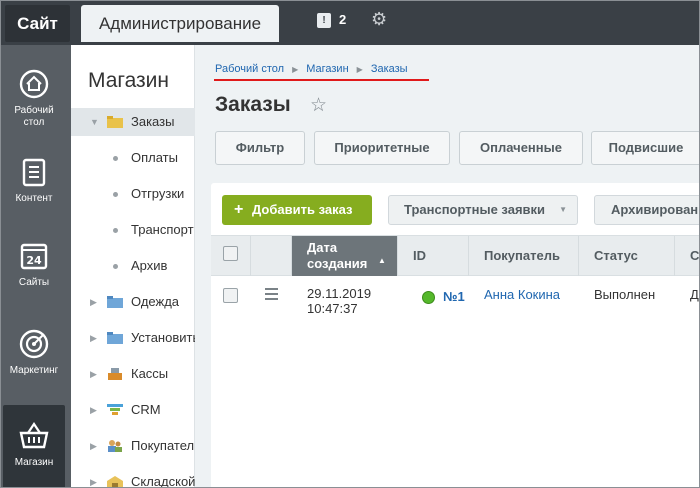  Describe the element at coordinates (37, 23) in the screenshot. I see `tab-site: Сайт` at that location.